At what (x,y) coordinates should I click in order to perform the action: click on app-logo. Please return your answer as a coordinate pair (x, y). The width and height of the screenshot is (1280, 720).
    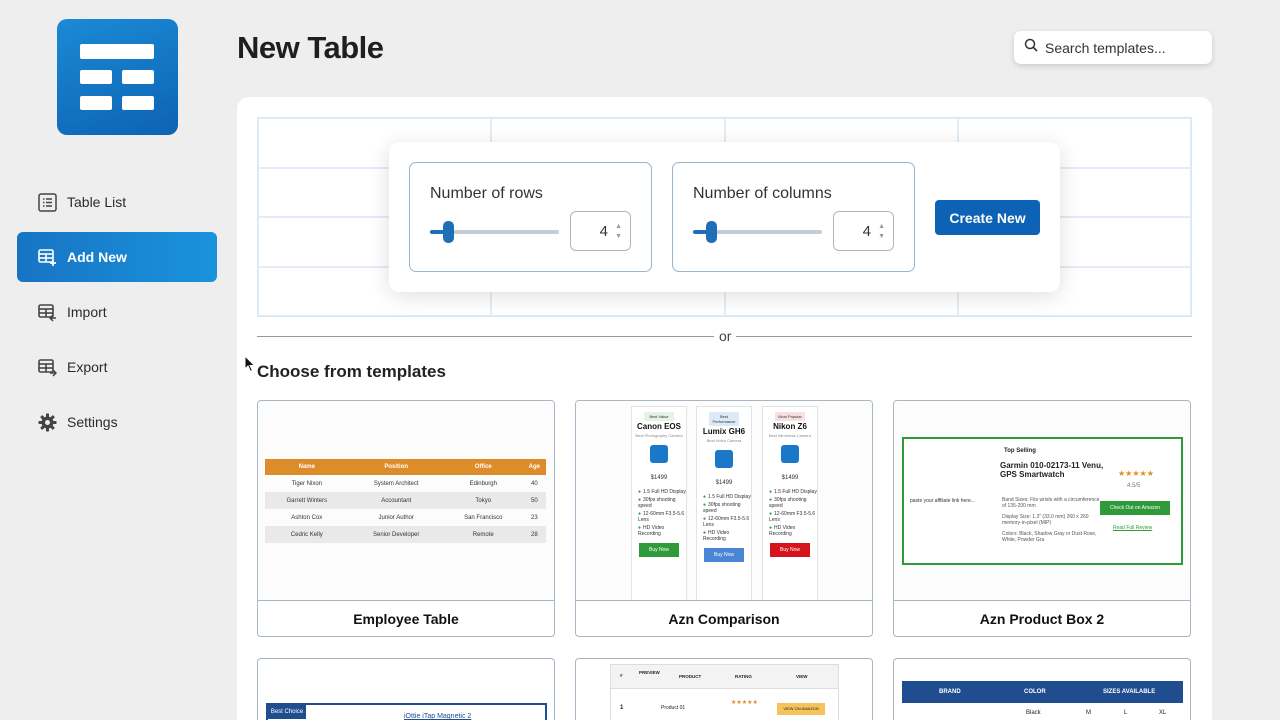
    Looking at the image, I should click on (117, 77).